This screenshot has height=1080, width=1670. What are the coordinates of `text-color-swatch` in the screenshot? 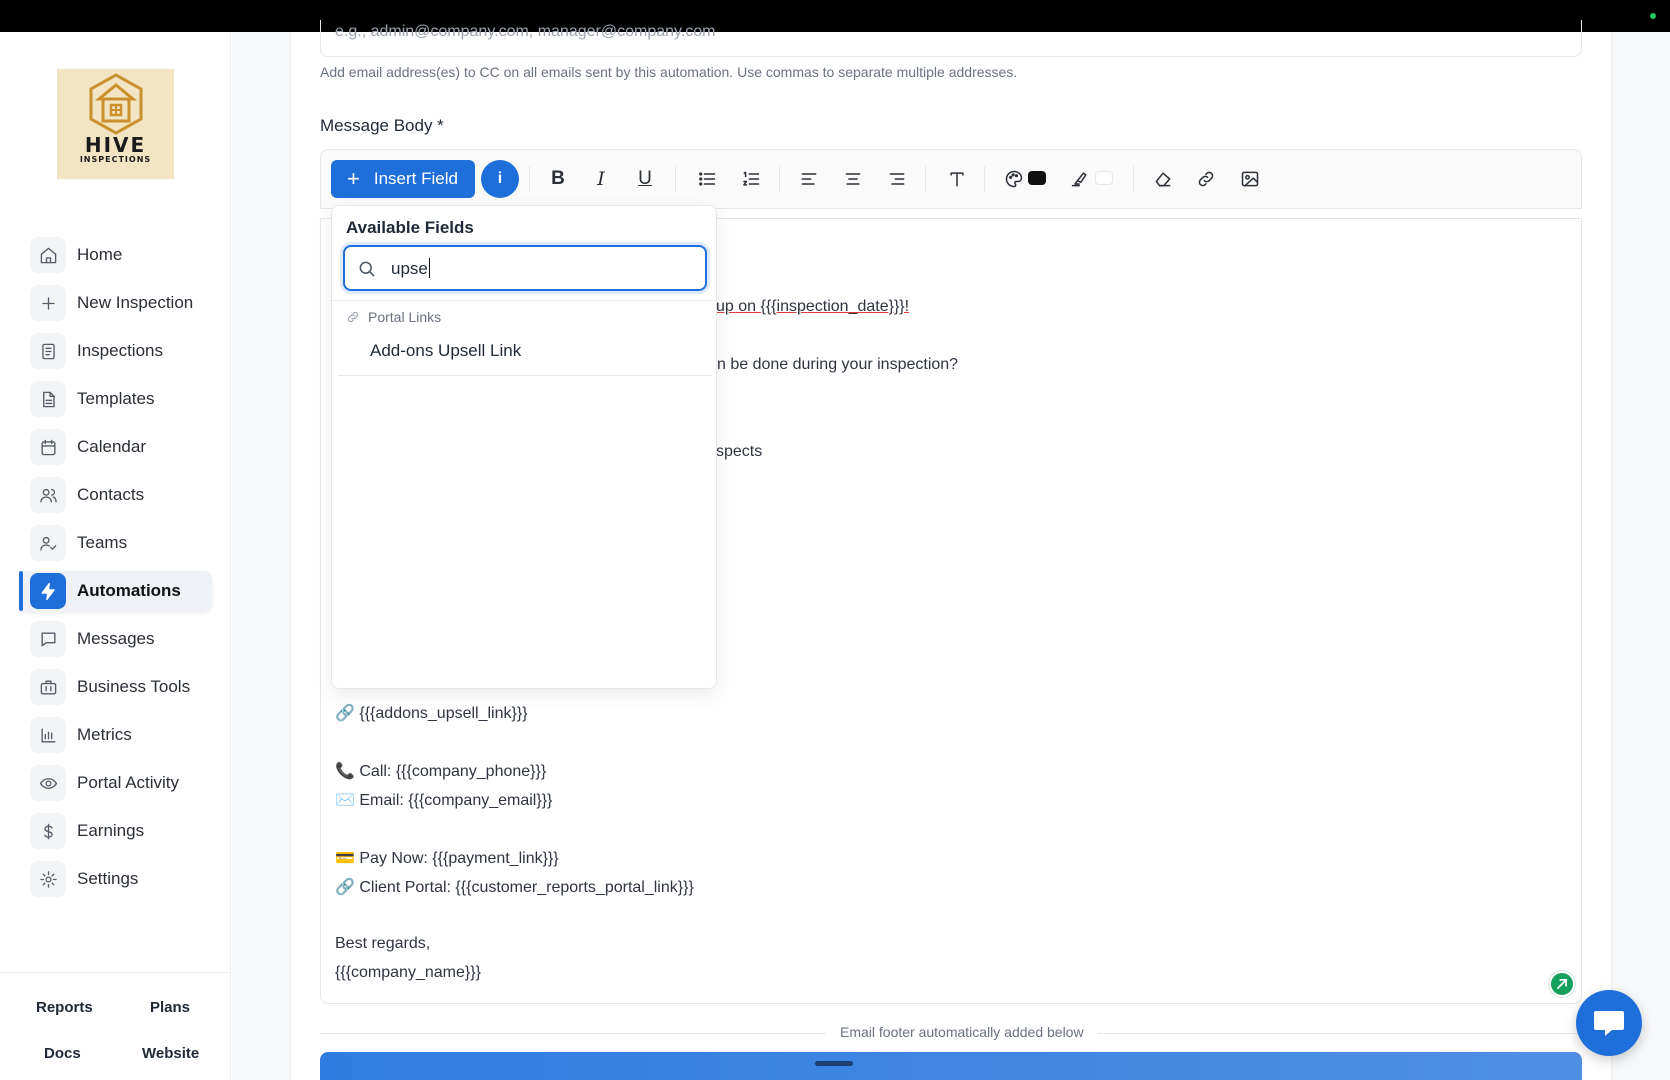 It's located at (1037, 178).